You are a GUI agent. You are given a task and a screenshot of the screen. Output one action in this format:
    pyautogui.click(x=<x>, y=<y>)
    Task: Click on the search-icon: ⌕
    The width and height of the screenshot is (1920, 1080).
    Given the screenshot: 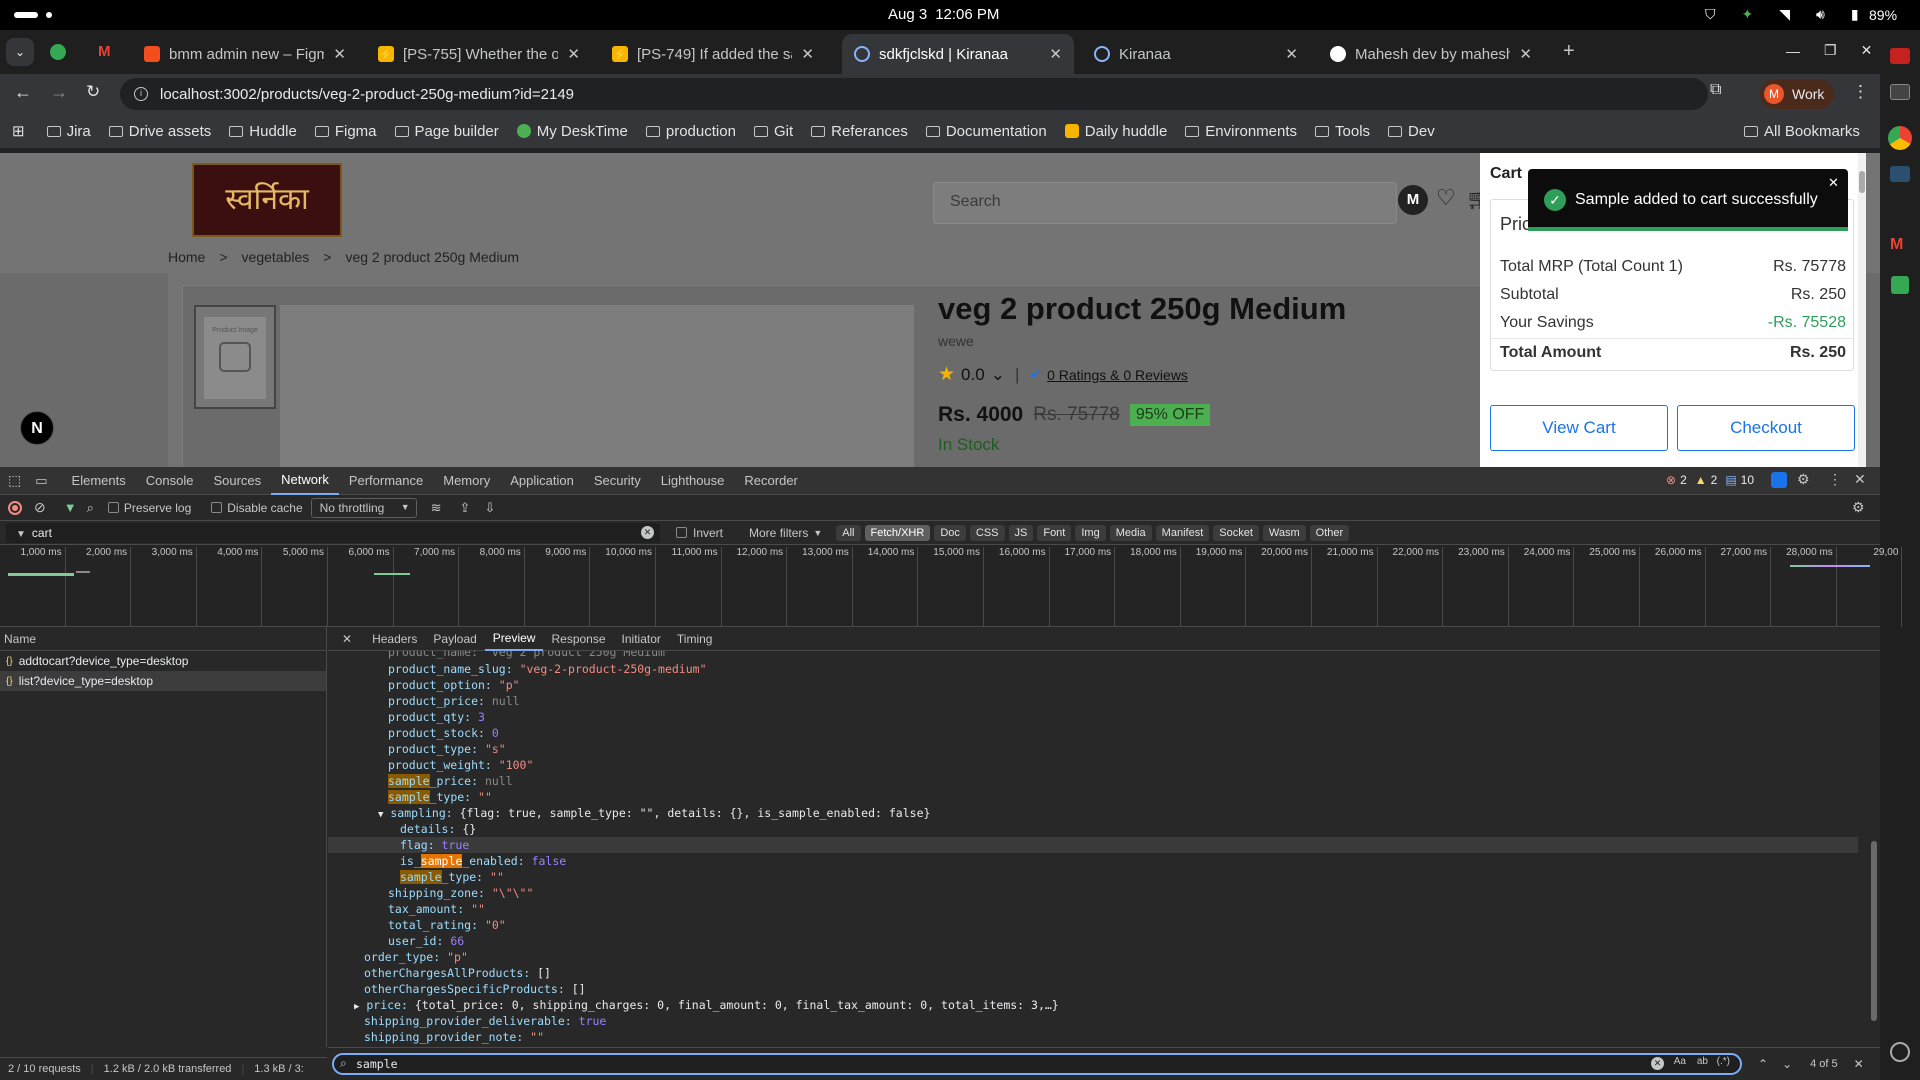 What is the action you would take?
    pyautogui.click(x=90, y=508)
    